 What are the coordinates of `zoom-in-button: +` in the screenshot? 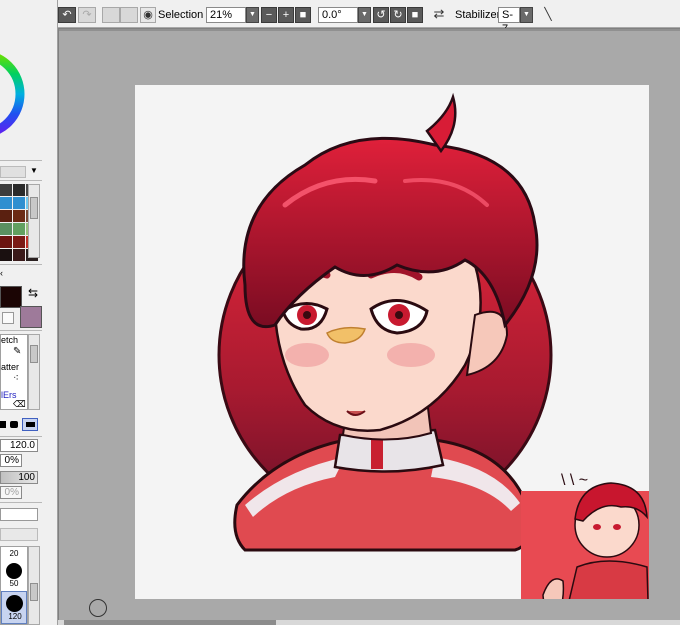 It's located at (286, 15).